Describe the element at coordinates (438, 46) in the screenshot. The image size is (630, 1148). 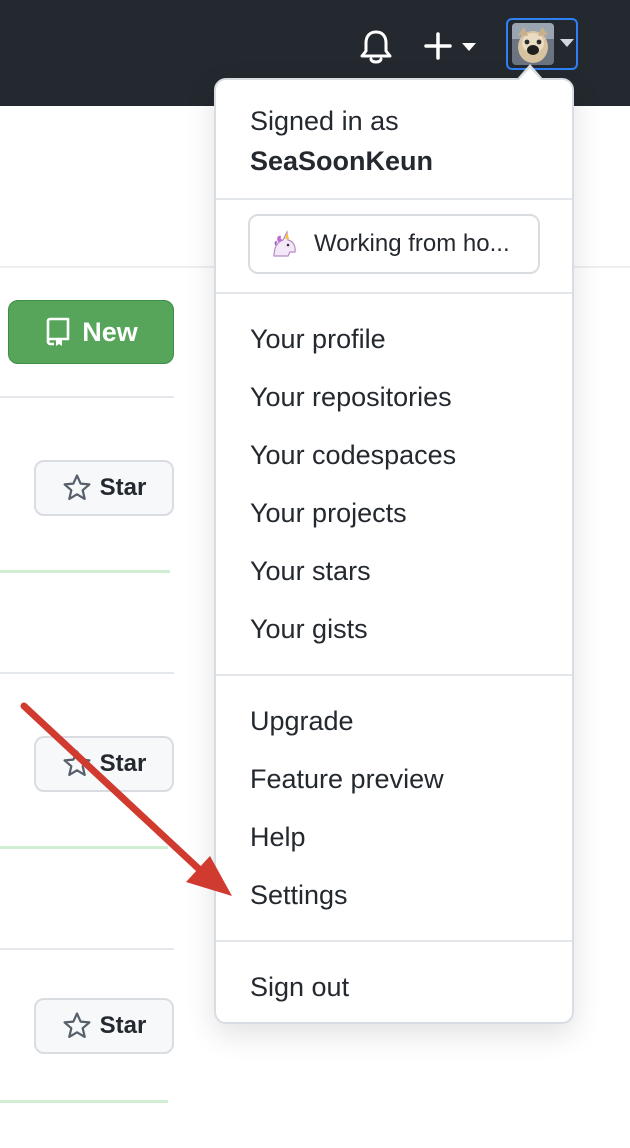
I see `plus-icon` at that location.